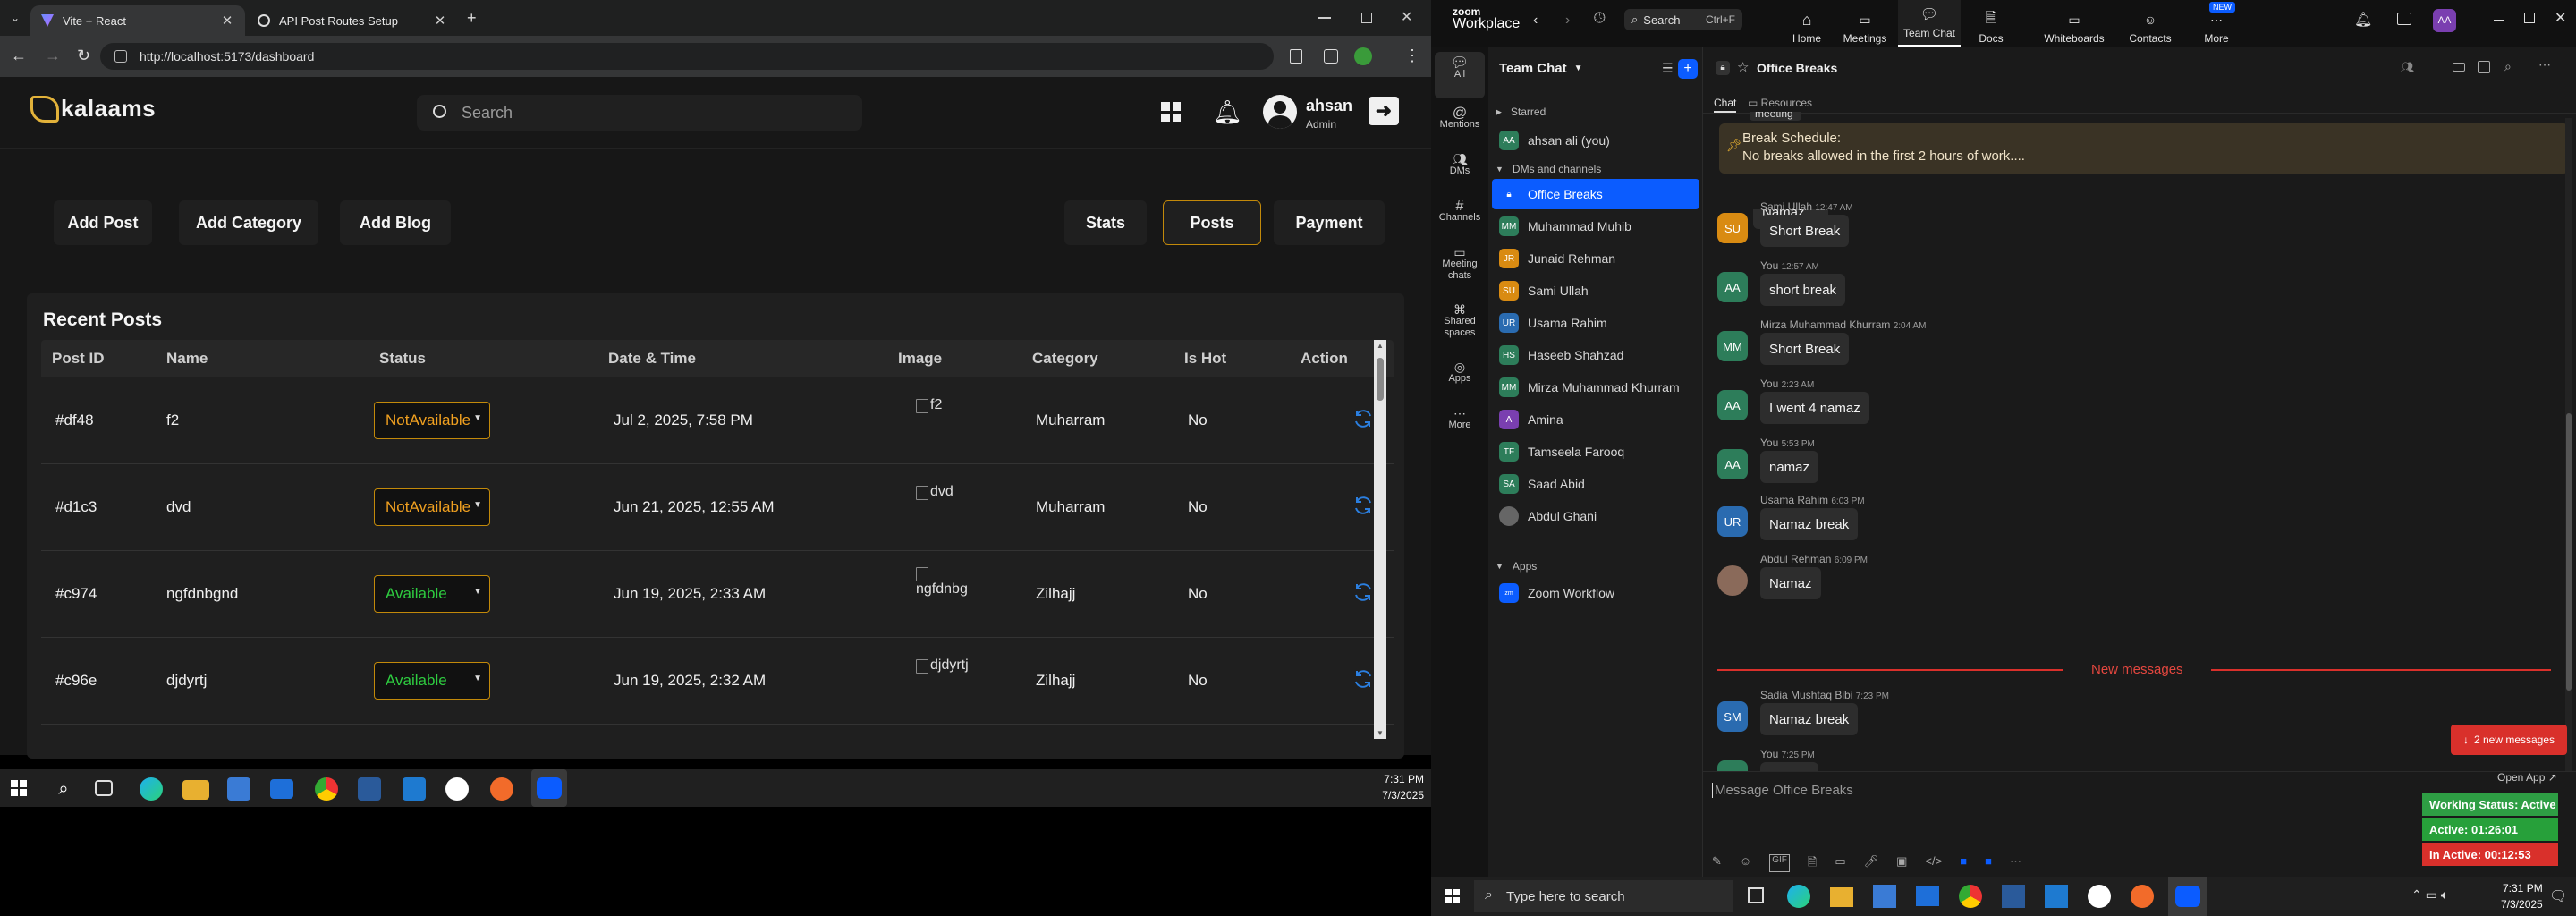  What do you see at coordinates (1717, 863) in the screenshot?
I see `format-icon: ✎` at bounding box center [1717, 863].